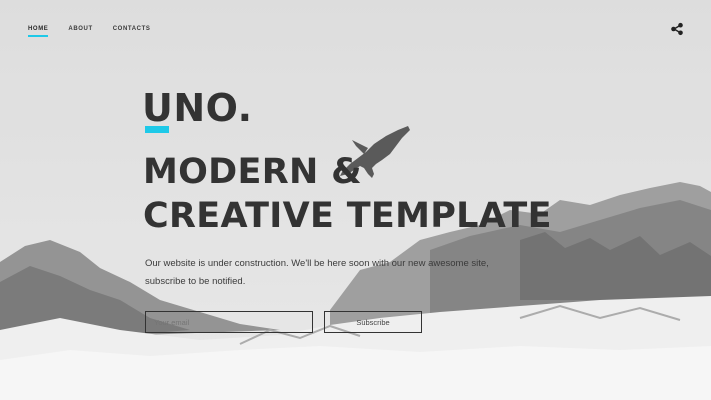  I want to click on email-input, so click(229, 322).